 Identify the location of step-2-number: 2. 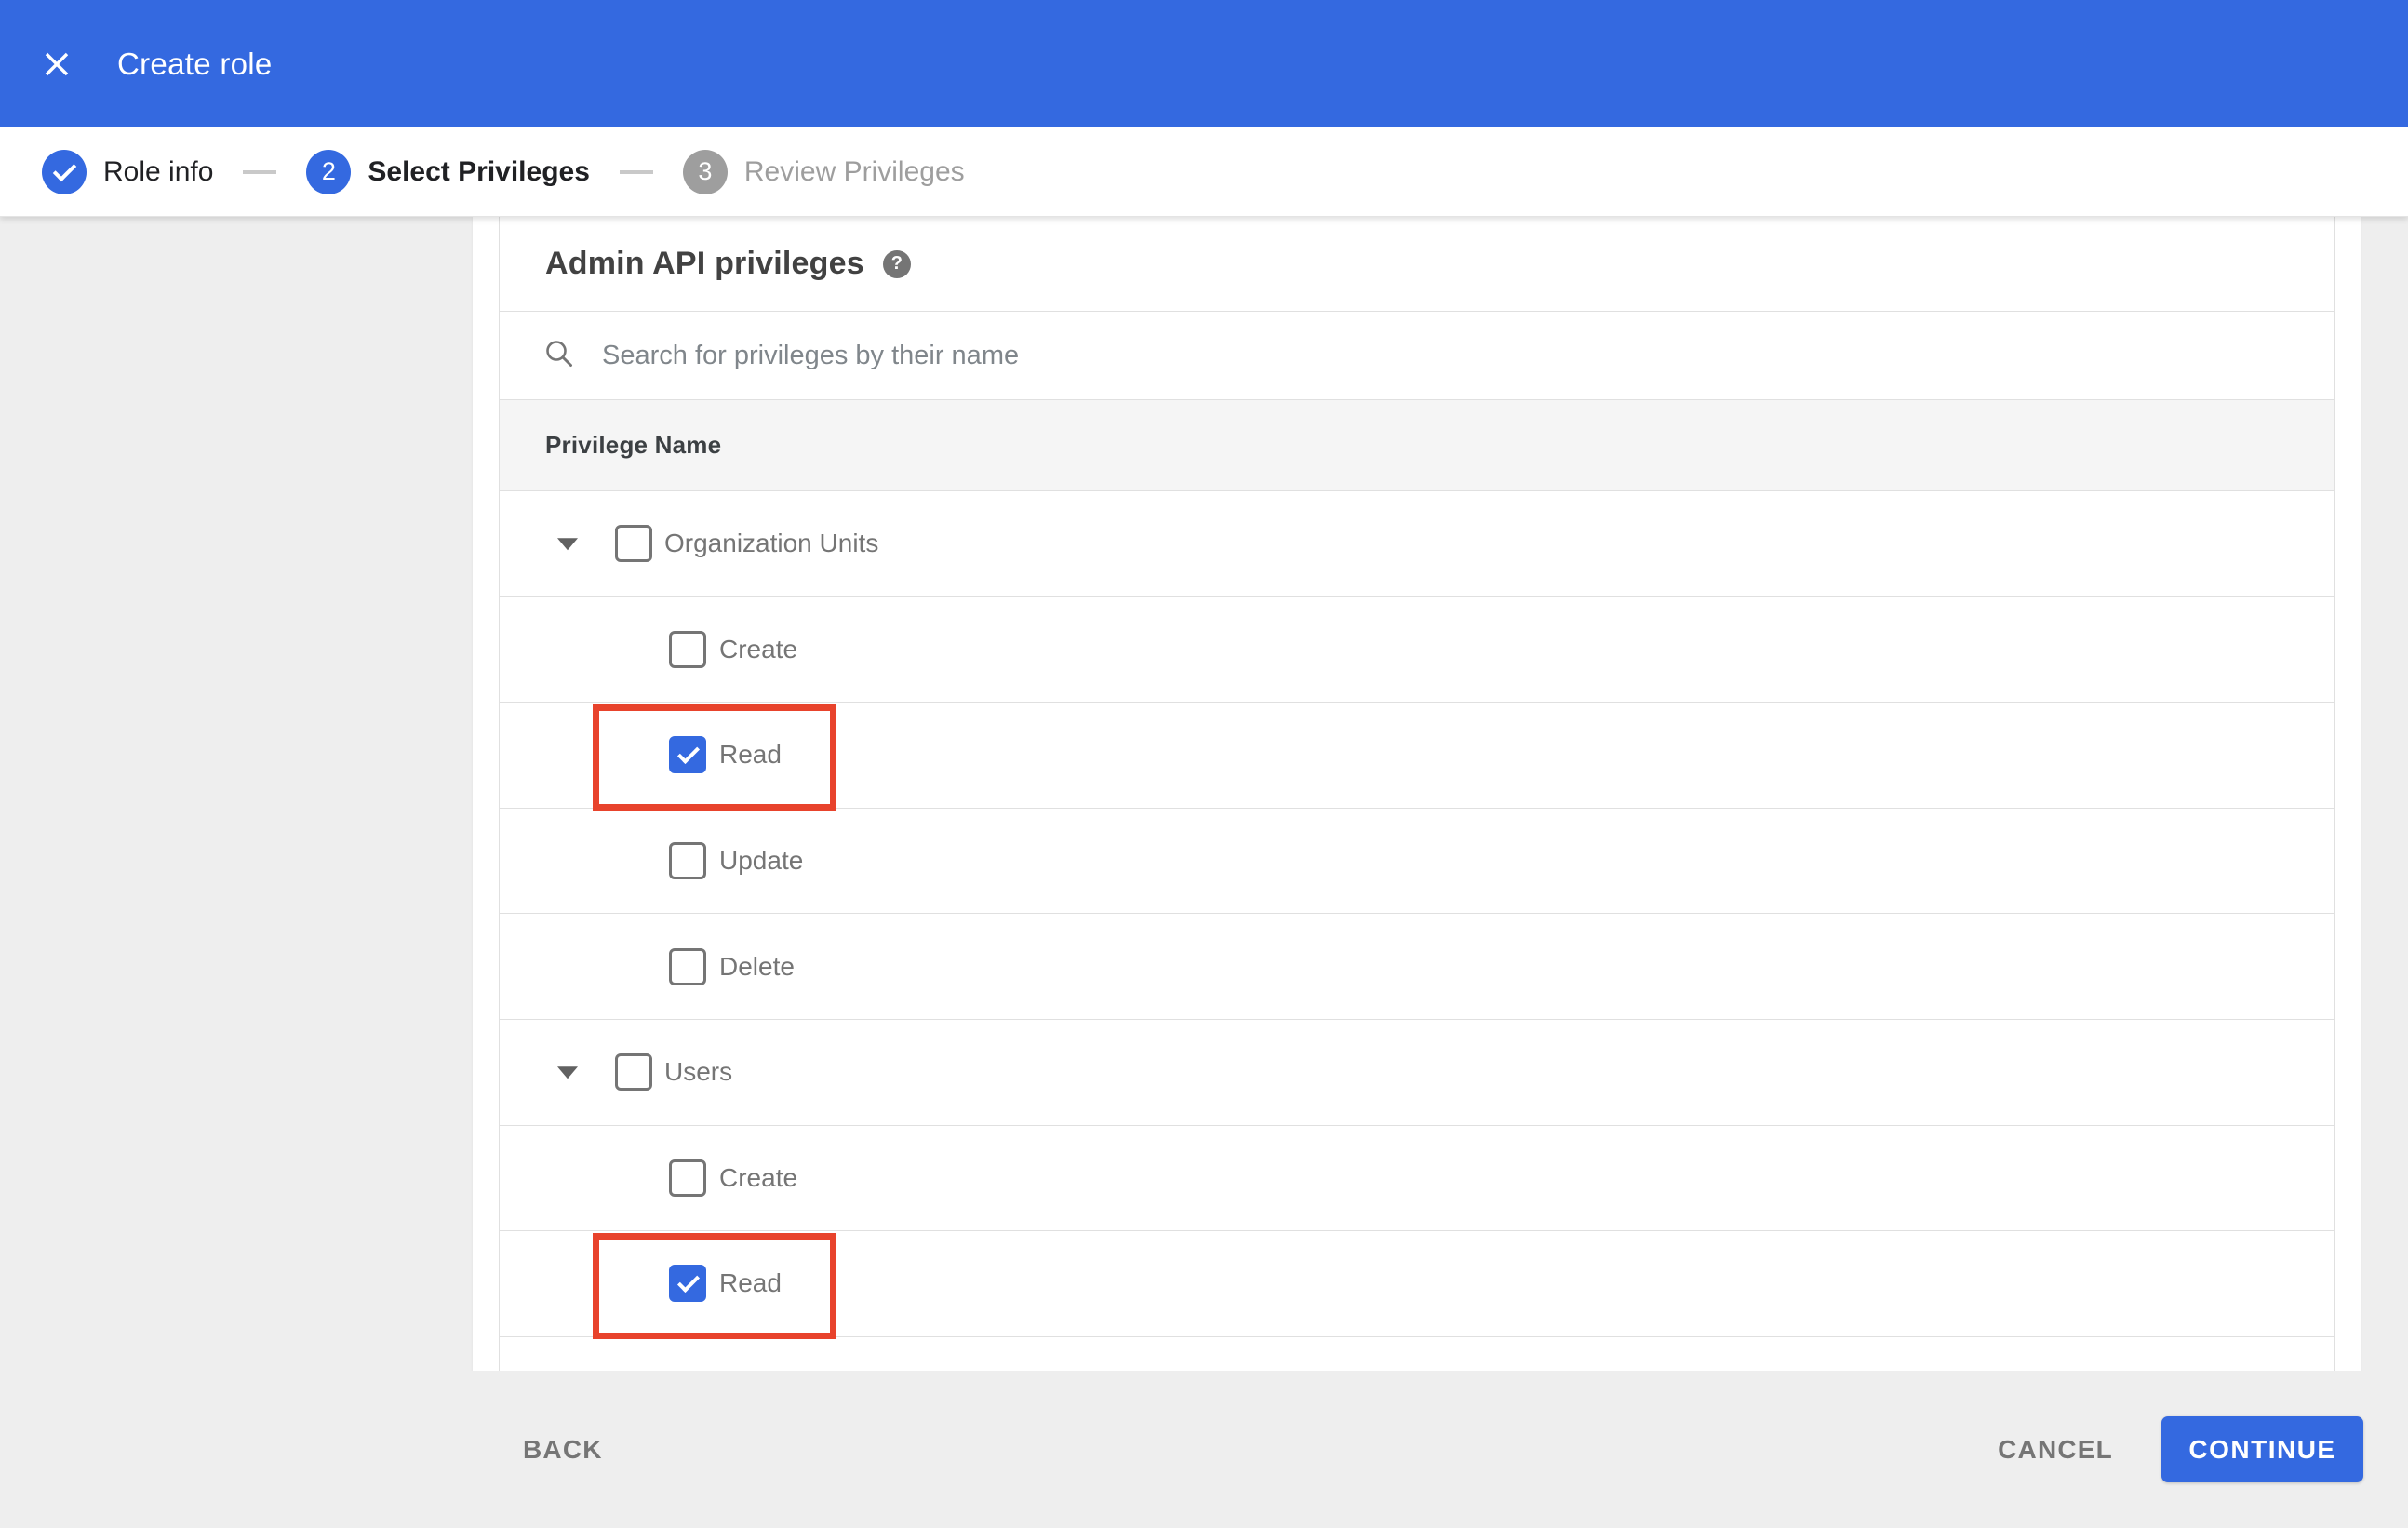
(329, 171).